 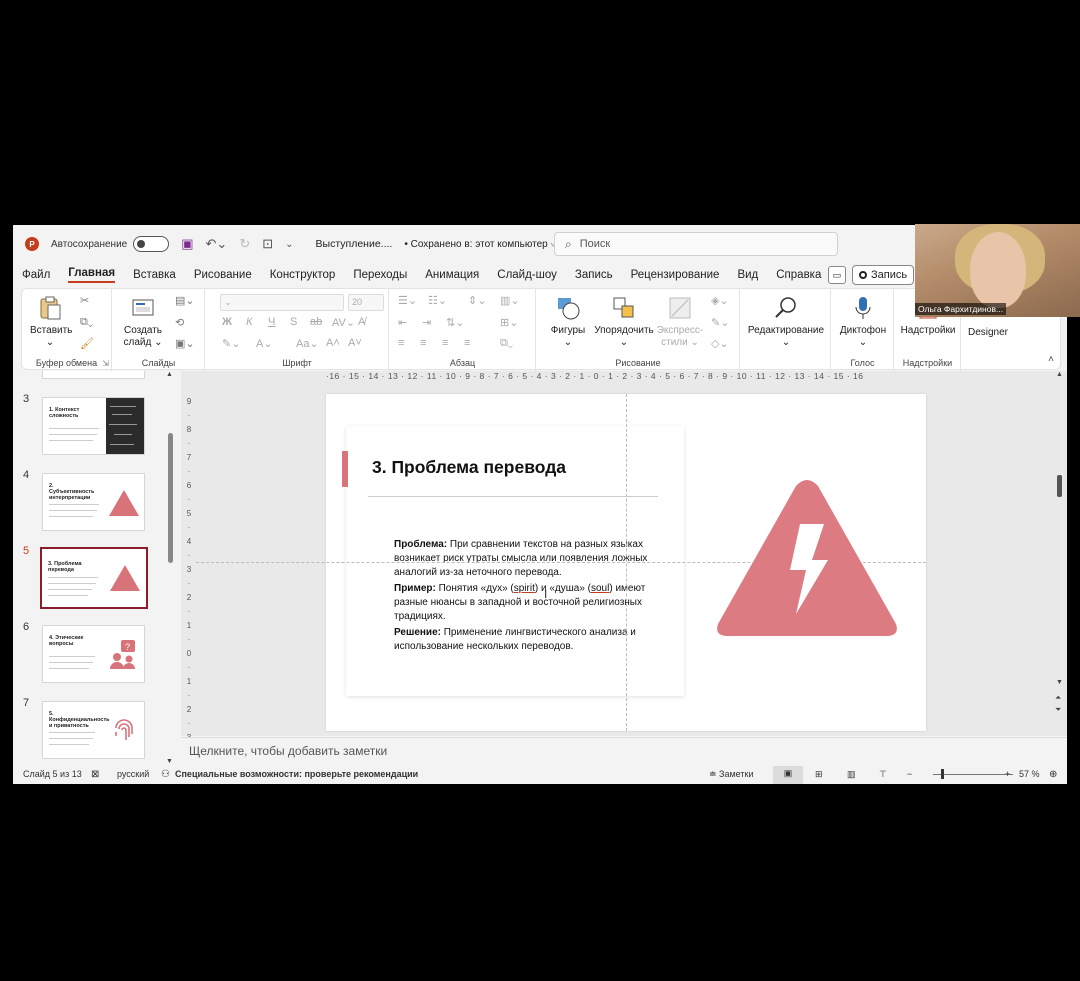 I want to click on editor-scroll-thumb, so click(x=1059, y=486).